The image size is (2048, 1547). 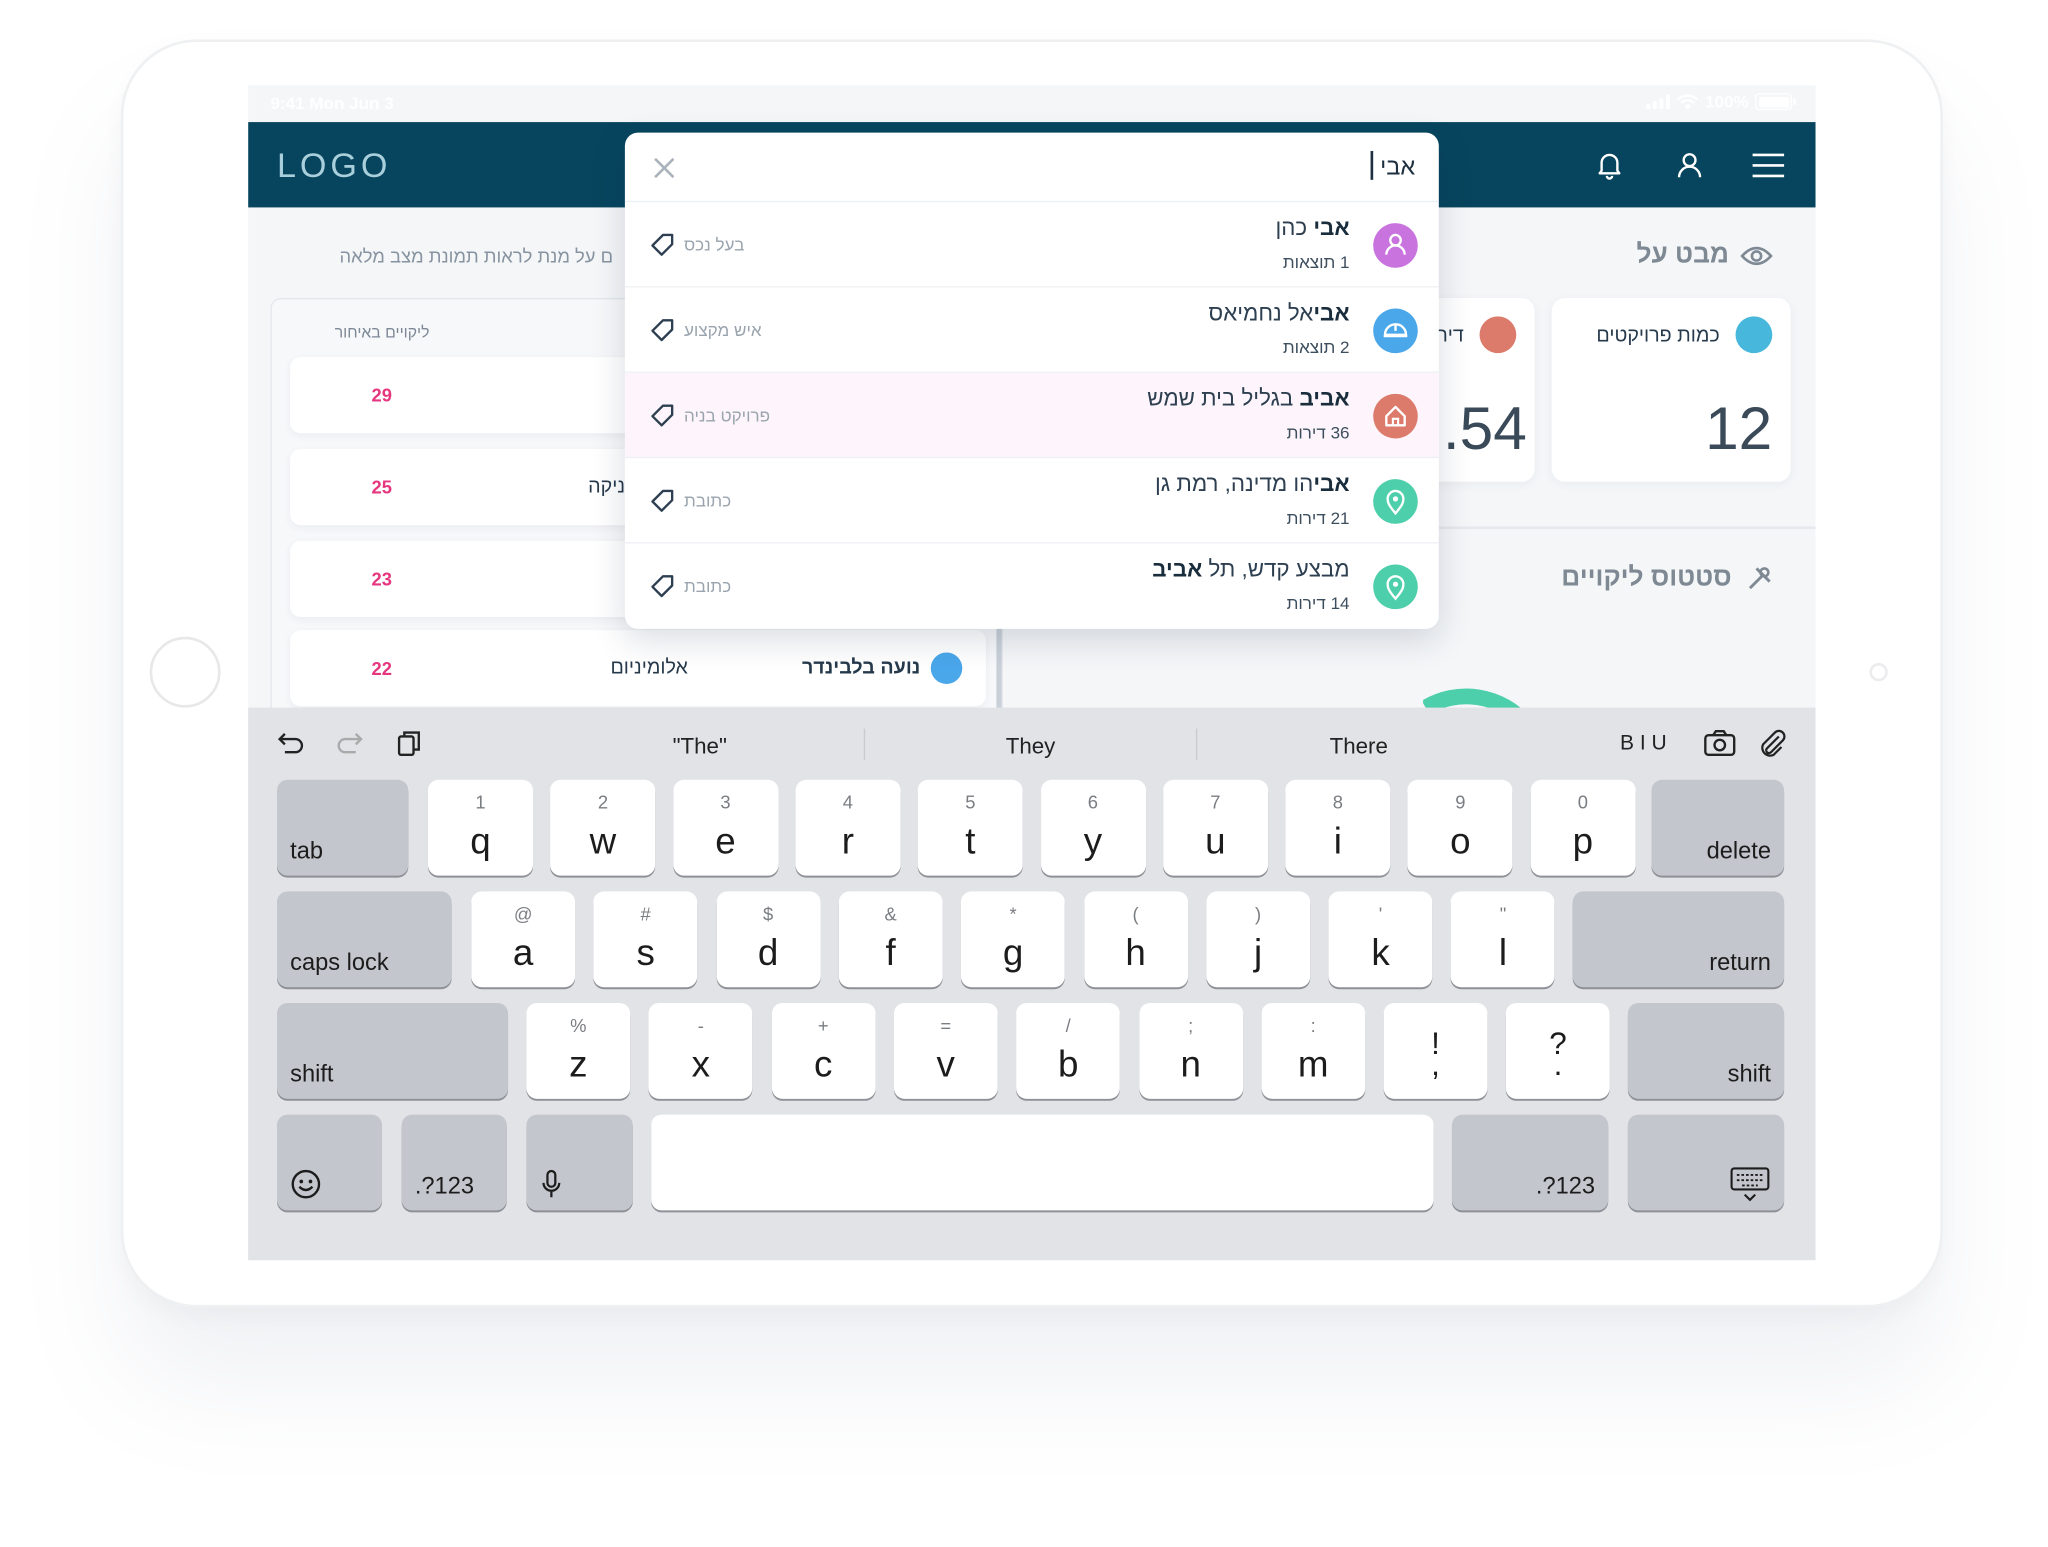 I want to click on key-primary: c, so click(x=823, y=1064).